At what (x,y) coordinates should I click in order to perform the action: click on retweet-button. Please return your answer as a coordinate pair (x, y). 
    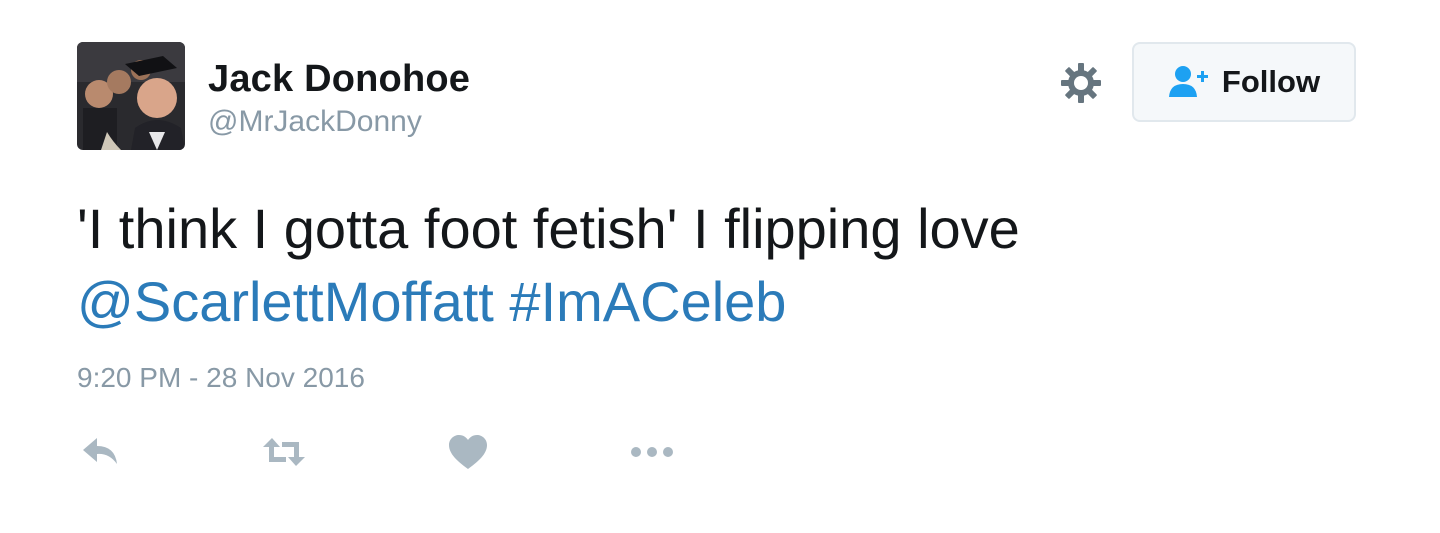
    Looking at the image, I should click on (284, 452).